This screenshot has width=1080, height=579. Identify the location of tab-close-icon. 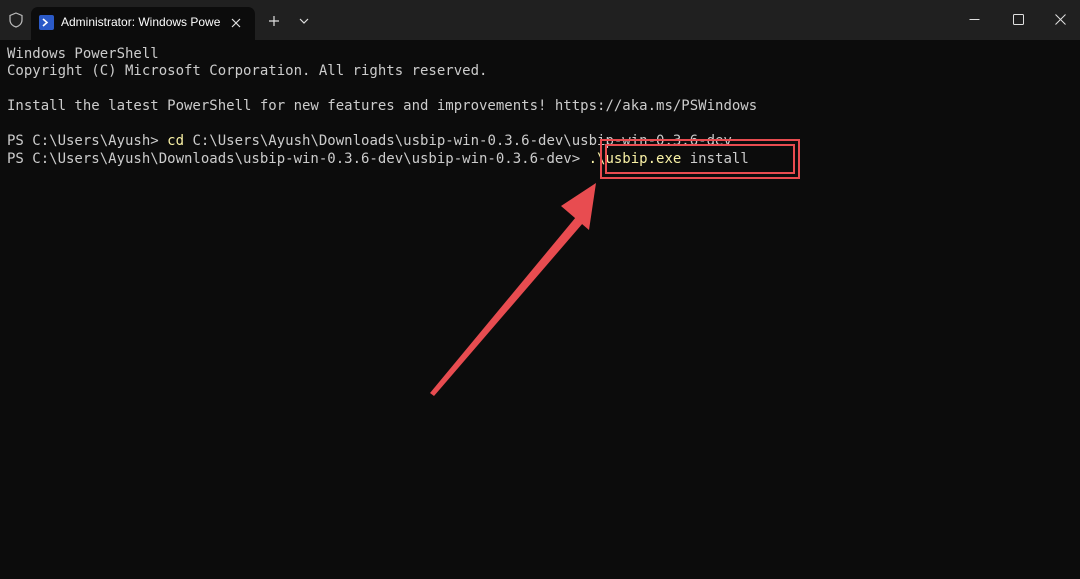
(236, 23).